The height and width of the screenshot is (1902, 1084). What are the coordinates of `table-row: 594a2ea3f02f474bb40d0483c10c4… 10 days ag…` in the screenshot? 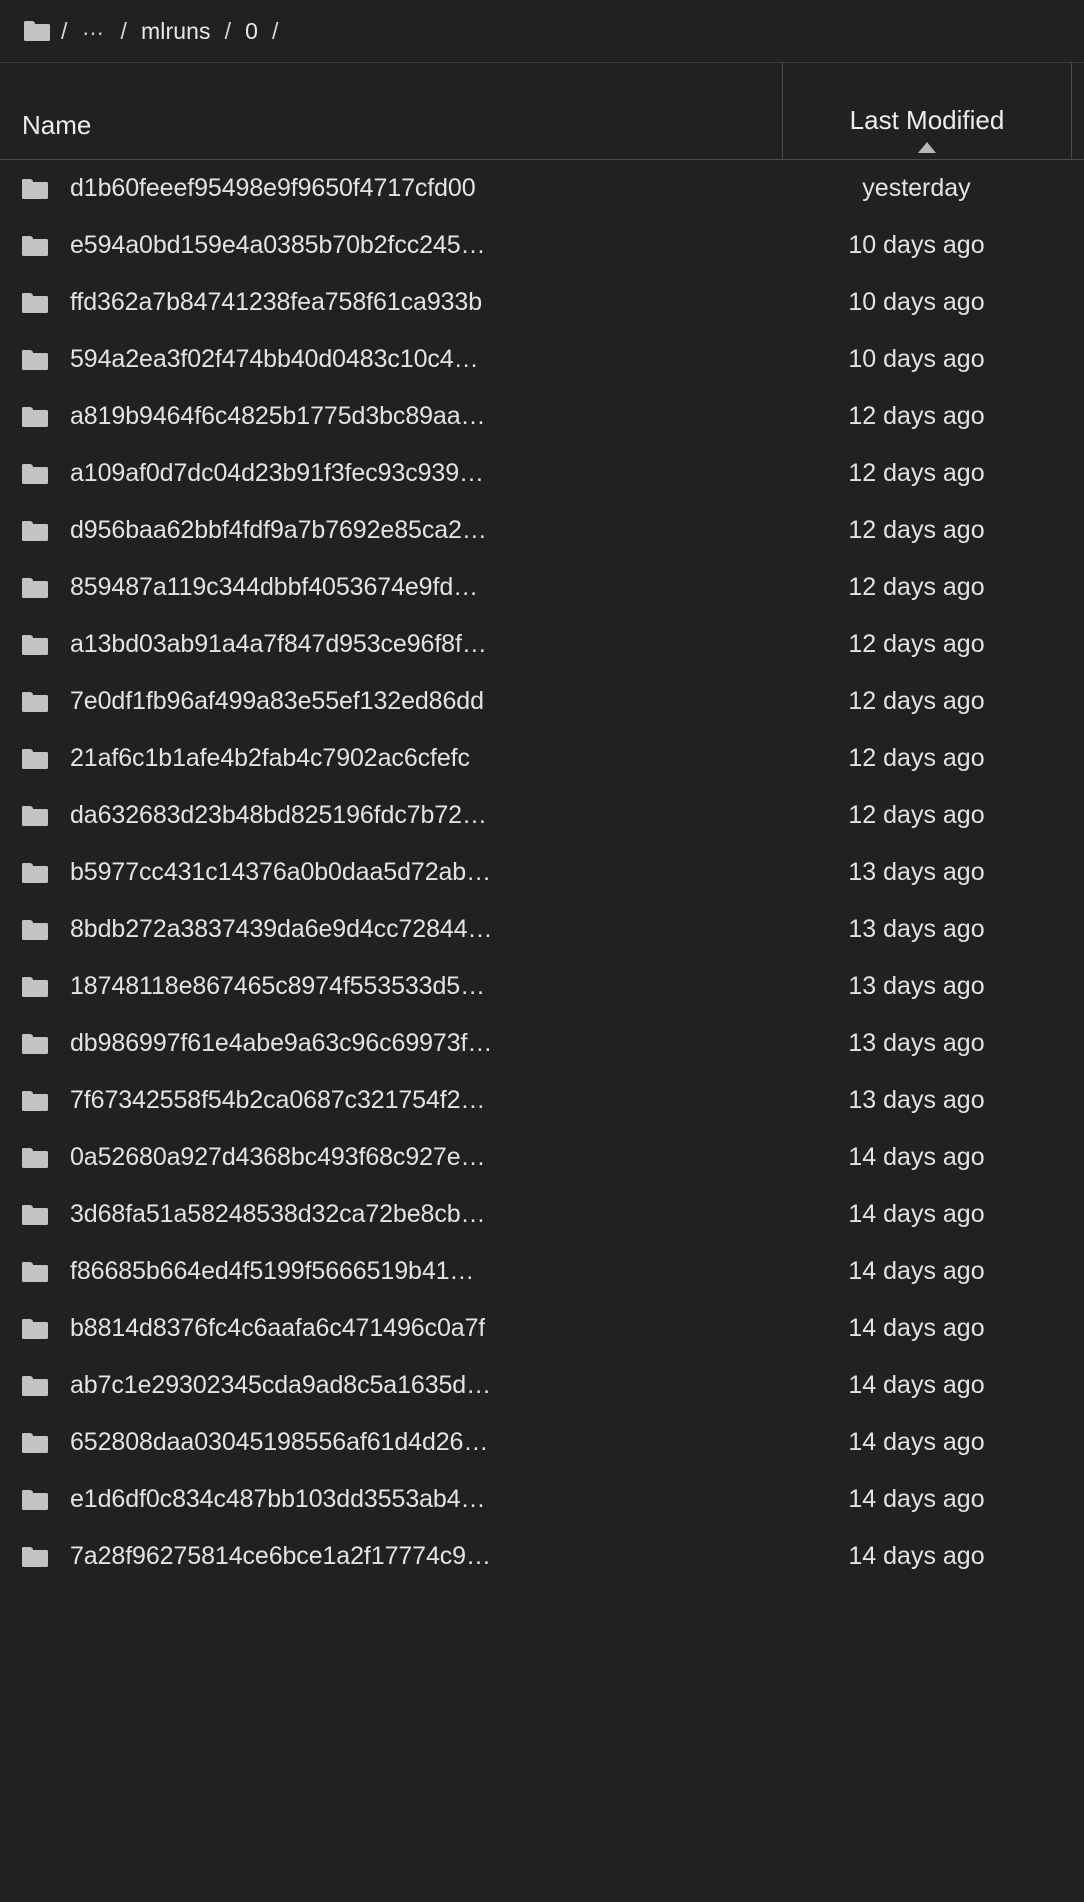 It's located at (542, 359).